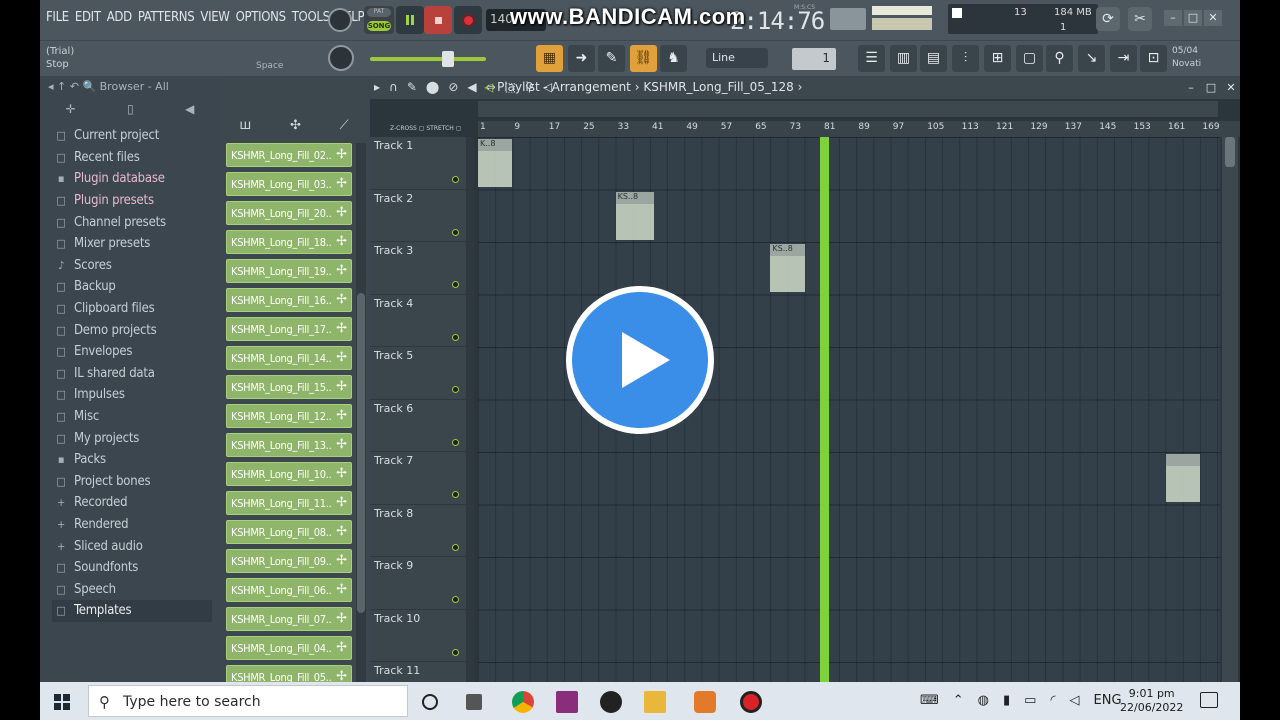 This screenshot has width=1280, height=720. What do you see at coordinates (495, 163) in the screenshot?
I see `audio-clip: K..8` at bounding box center [495, 163].